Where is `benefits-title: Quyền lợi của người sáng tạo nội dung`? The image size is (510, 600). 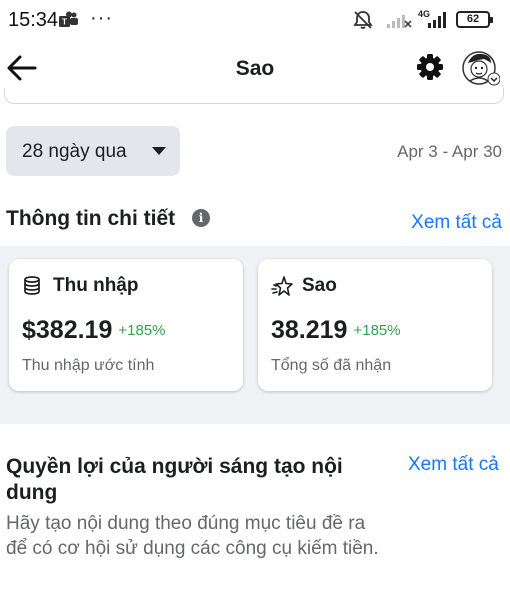 benefits-title: Quyền lợi của người sáng tạo nội dung is located at coordinates (174, 479).